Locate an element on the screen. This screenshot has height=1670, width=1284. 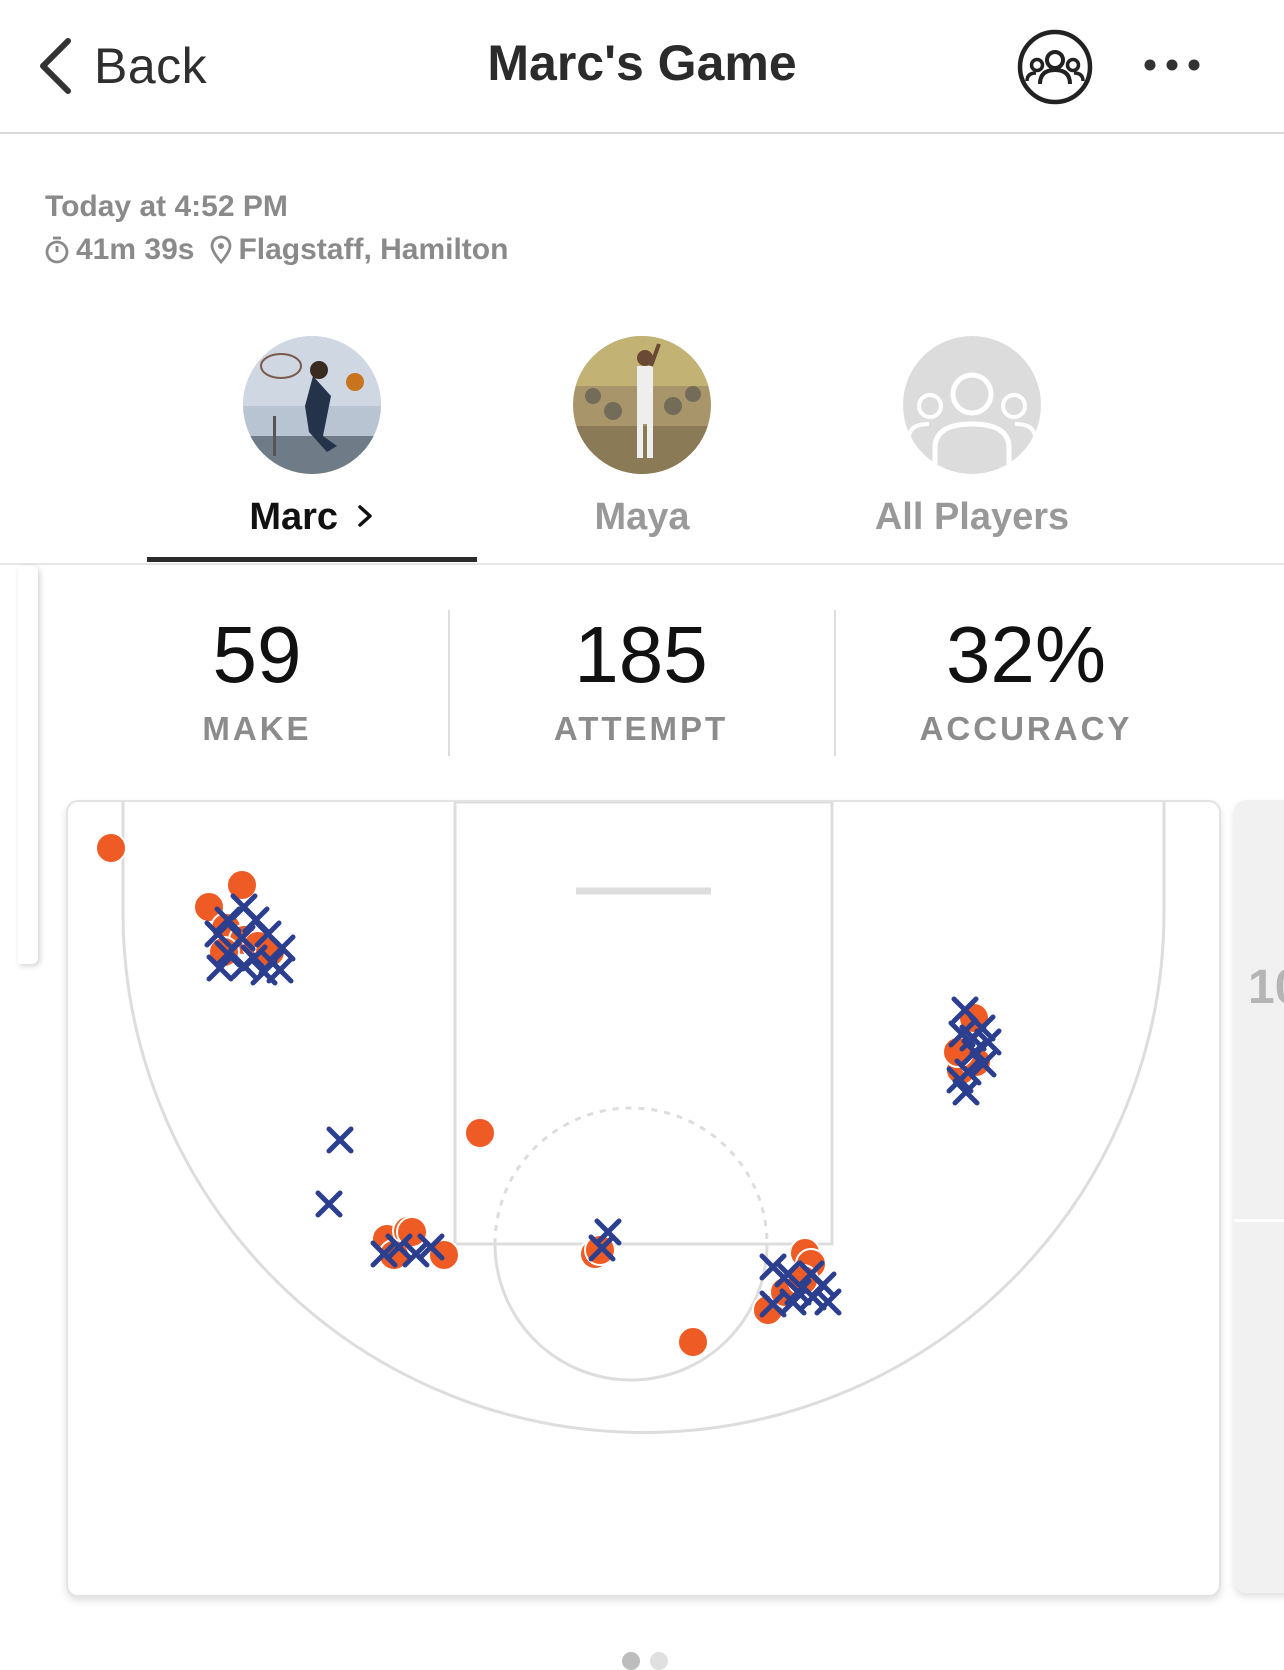
player-name-maya: Maya is located at coordinates (642, 517).